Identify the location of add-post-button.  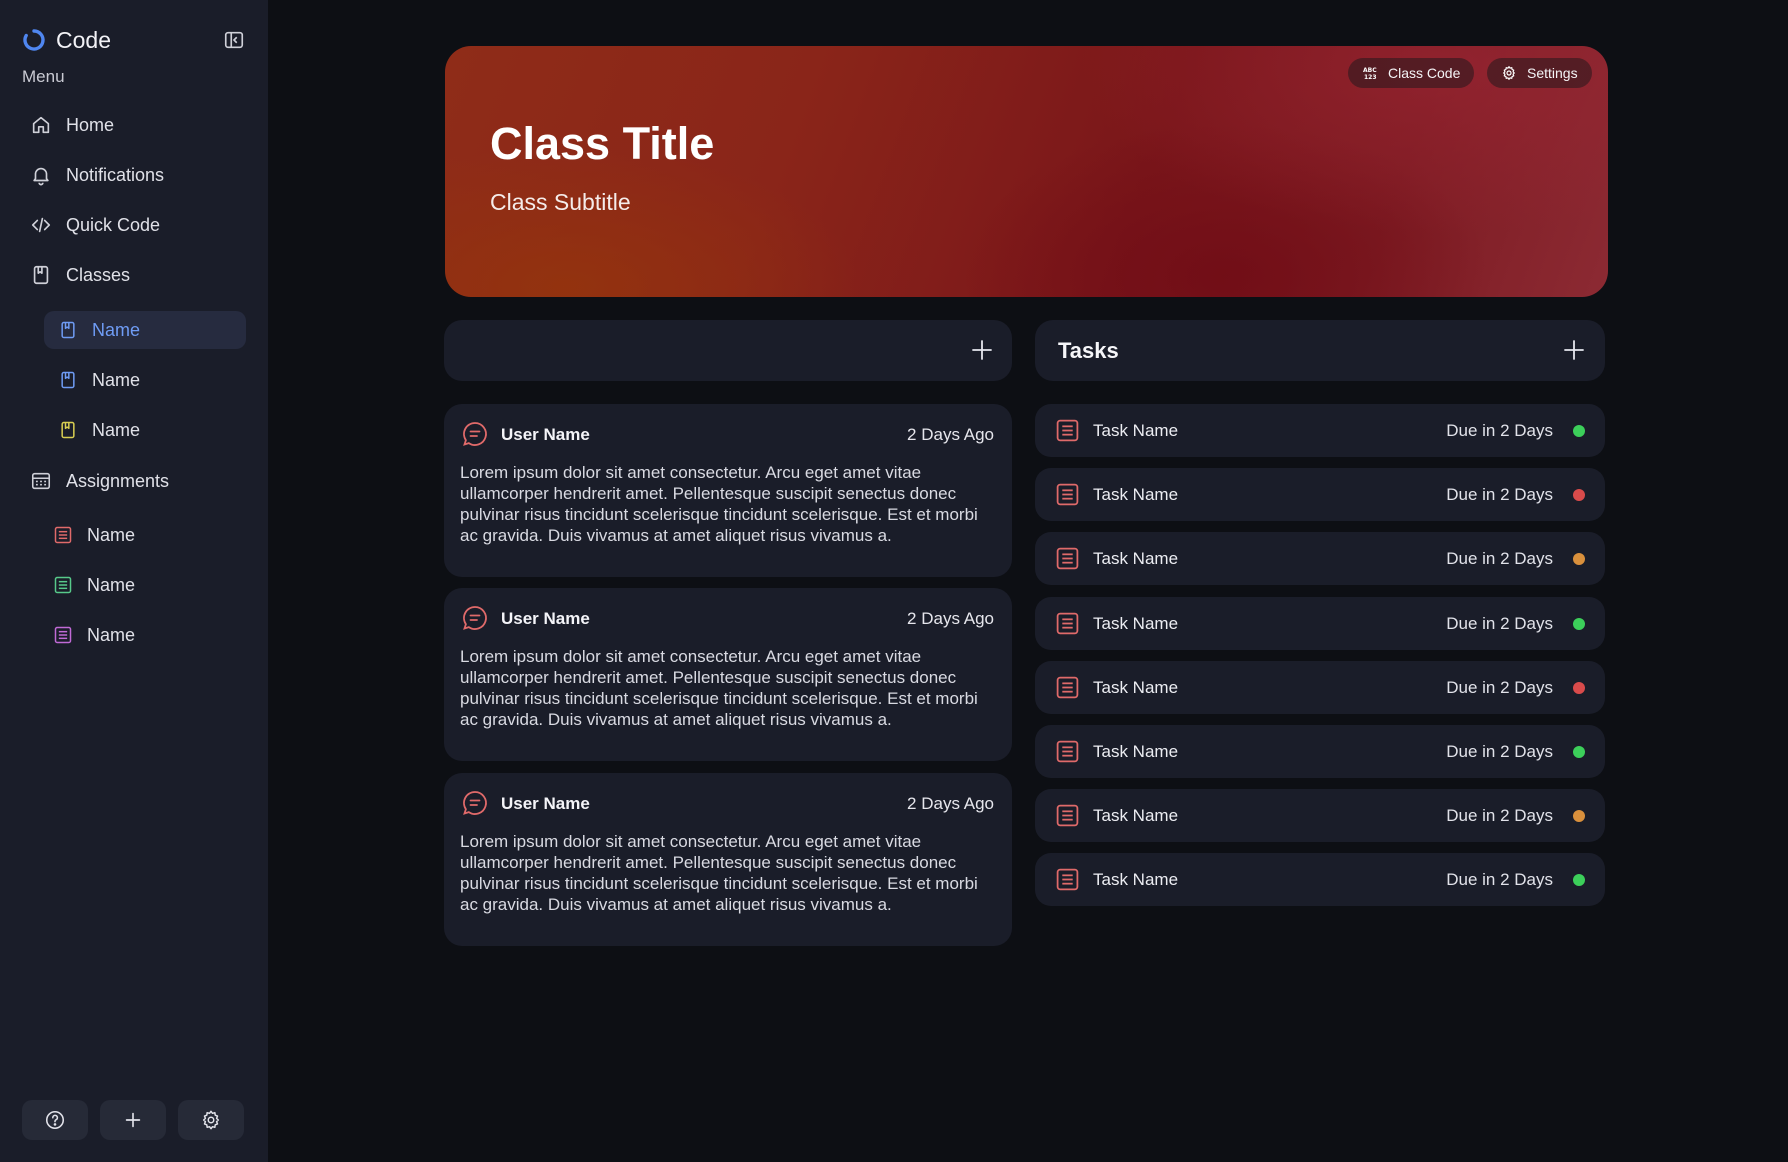
(982, 350).